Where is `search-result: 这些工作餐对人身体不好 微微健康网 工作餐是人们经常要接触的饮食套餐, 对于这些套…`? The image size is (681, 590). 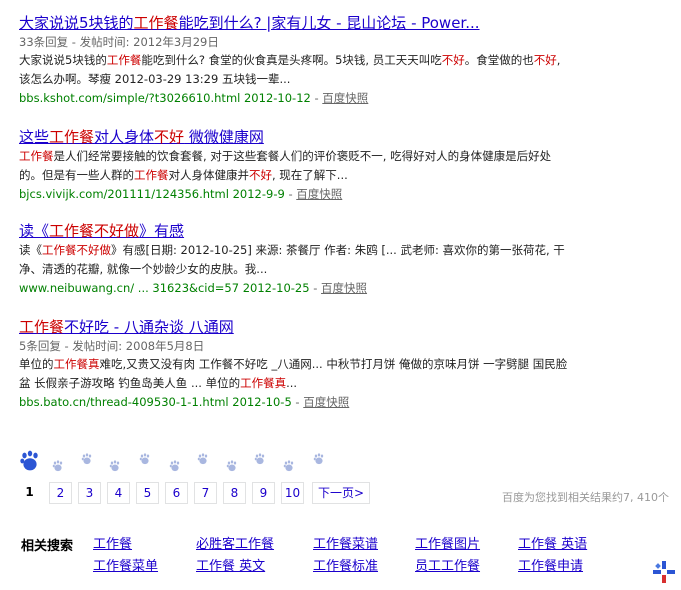
search-result: 这些工作餐对人身体不好 微微健康网 工作餐是人们经常要接触的饮食套餐, 对于这些套… is located at coordinates (344, 165).